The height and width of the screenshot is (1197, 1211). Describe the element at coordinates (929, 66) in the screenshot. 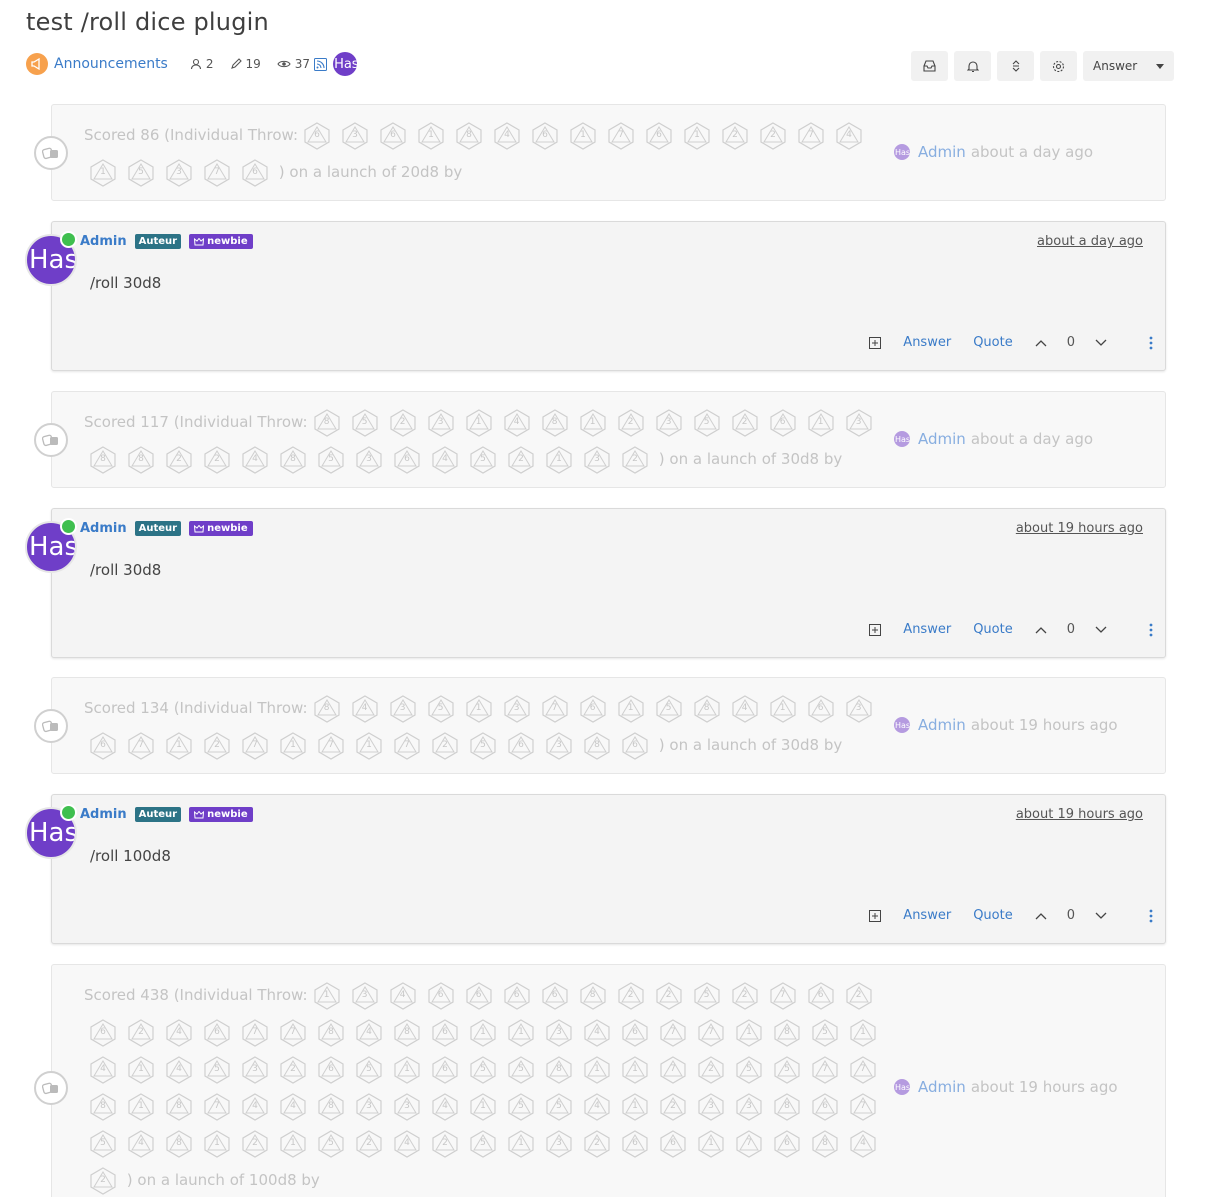

I see `inbox-button` at that location.